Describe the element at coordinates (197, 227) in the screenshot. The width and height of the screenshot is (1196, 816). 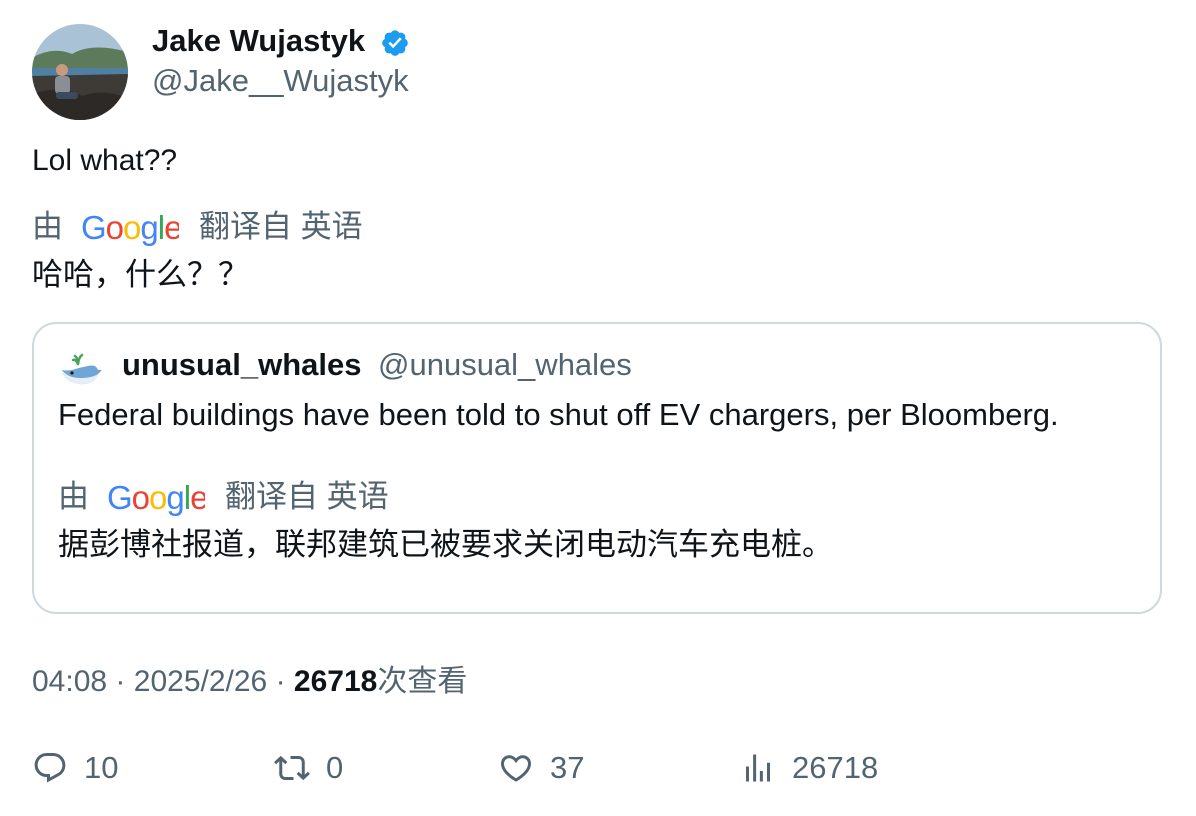
I see `translation-attribution: 由 Google 翻译自 英语` at that location.